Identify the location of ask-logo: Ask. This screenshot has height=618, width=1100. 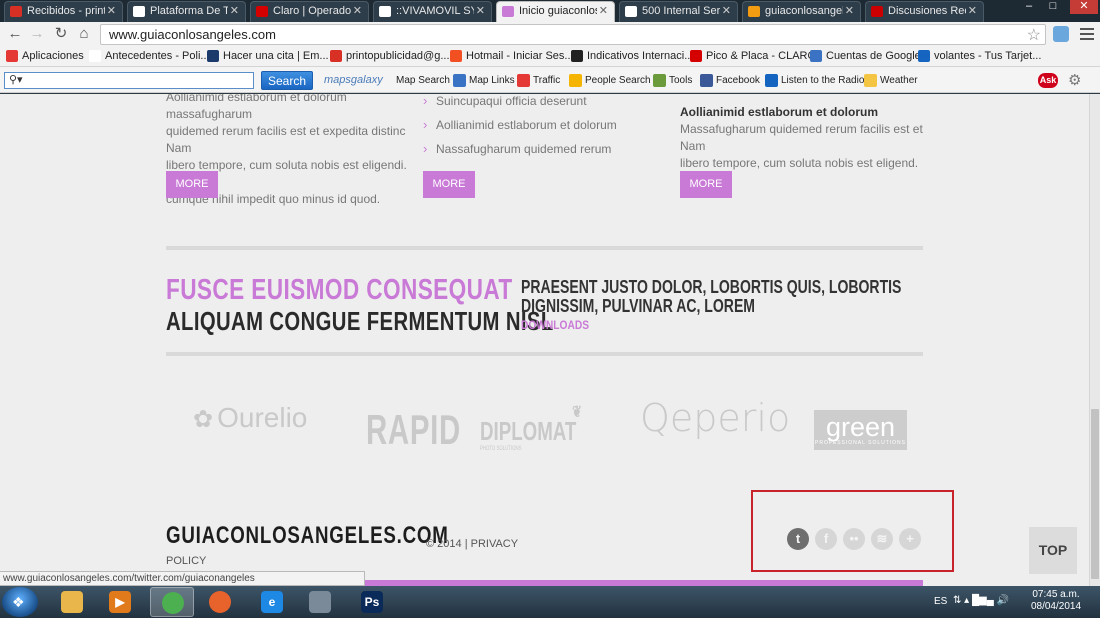
(1048, 80).